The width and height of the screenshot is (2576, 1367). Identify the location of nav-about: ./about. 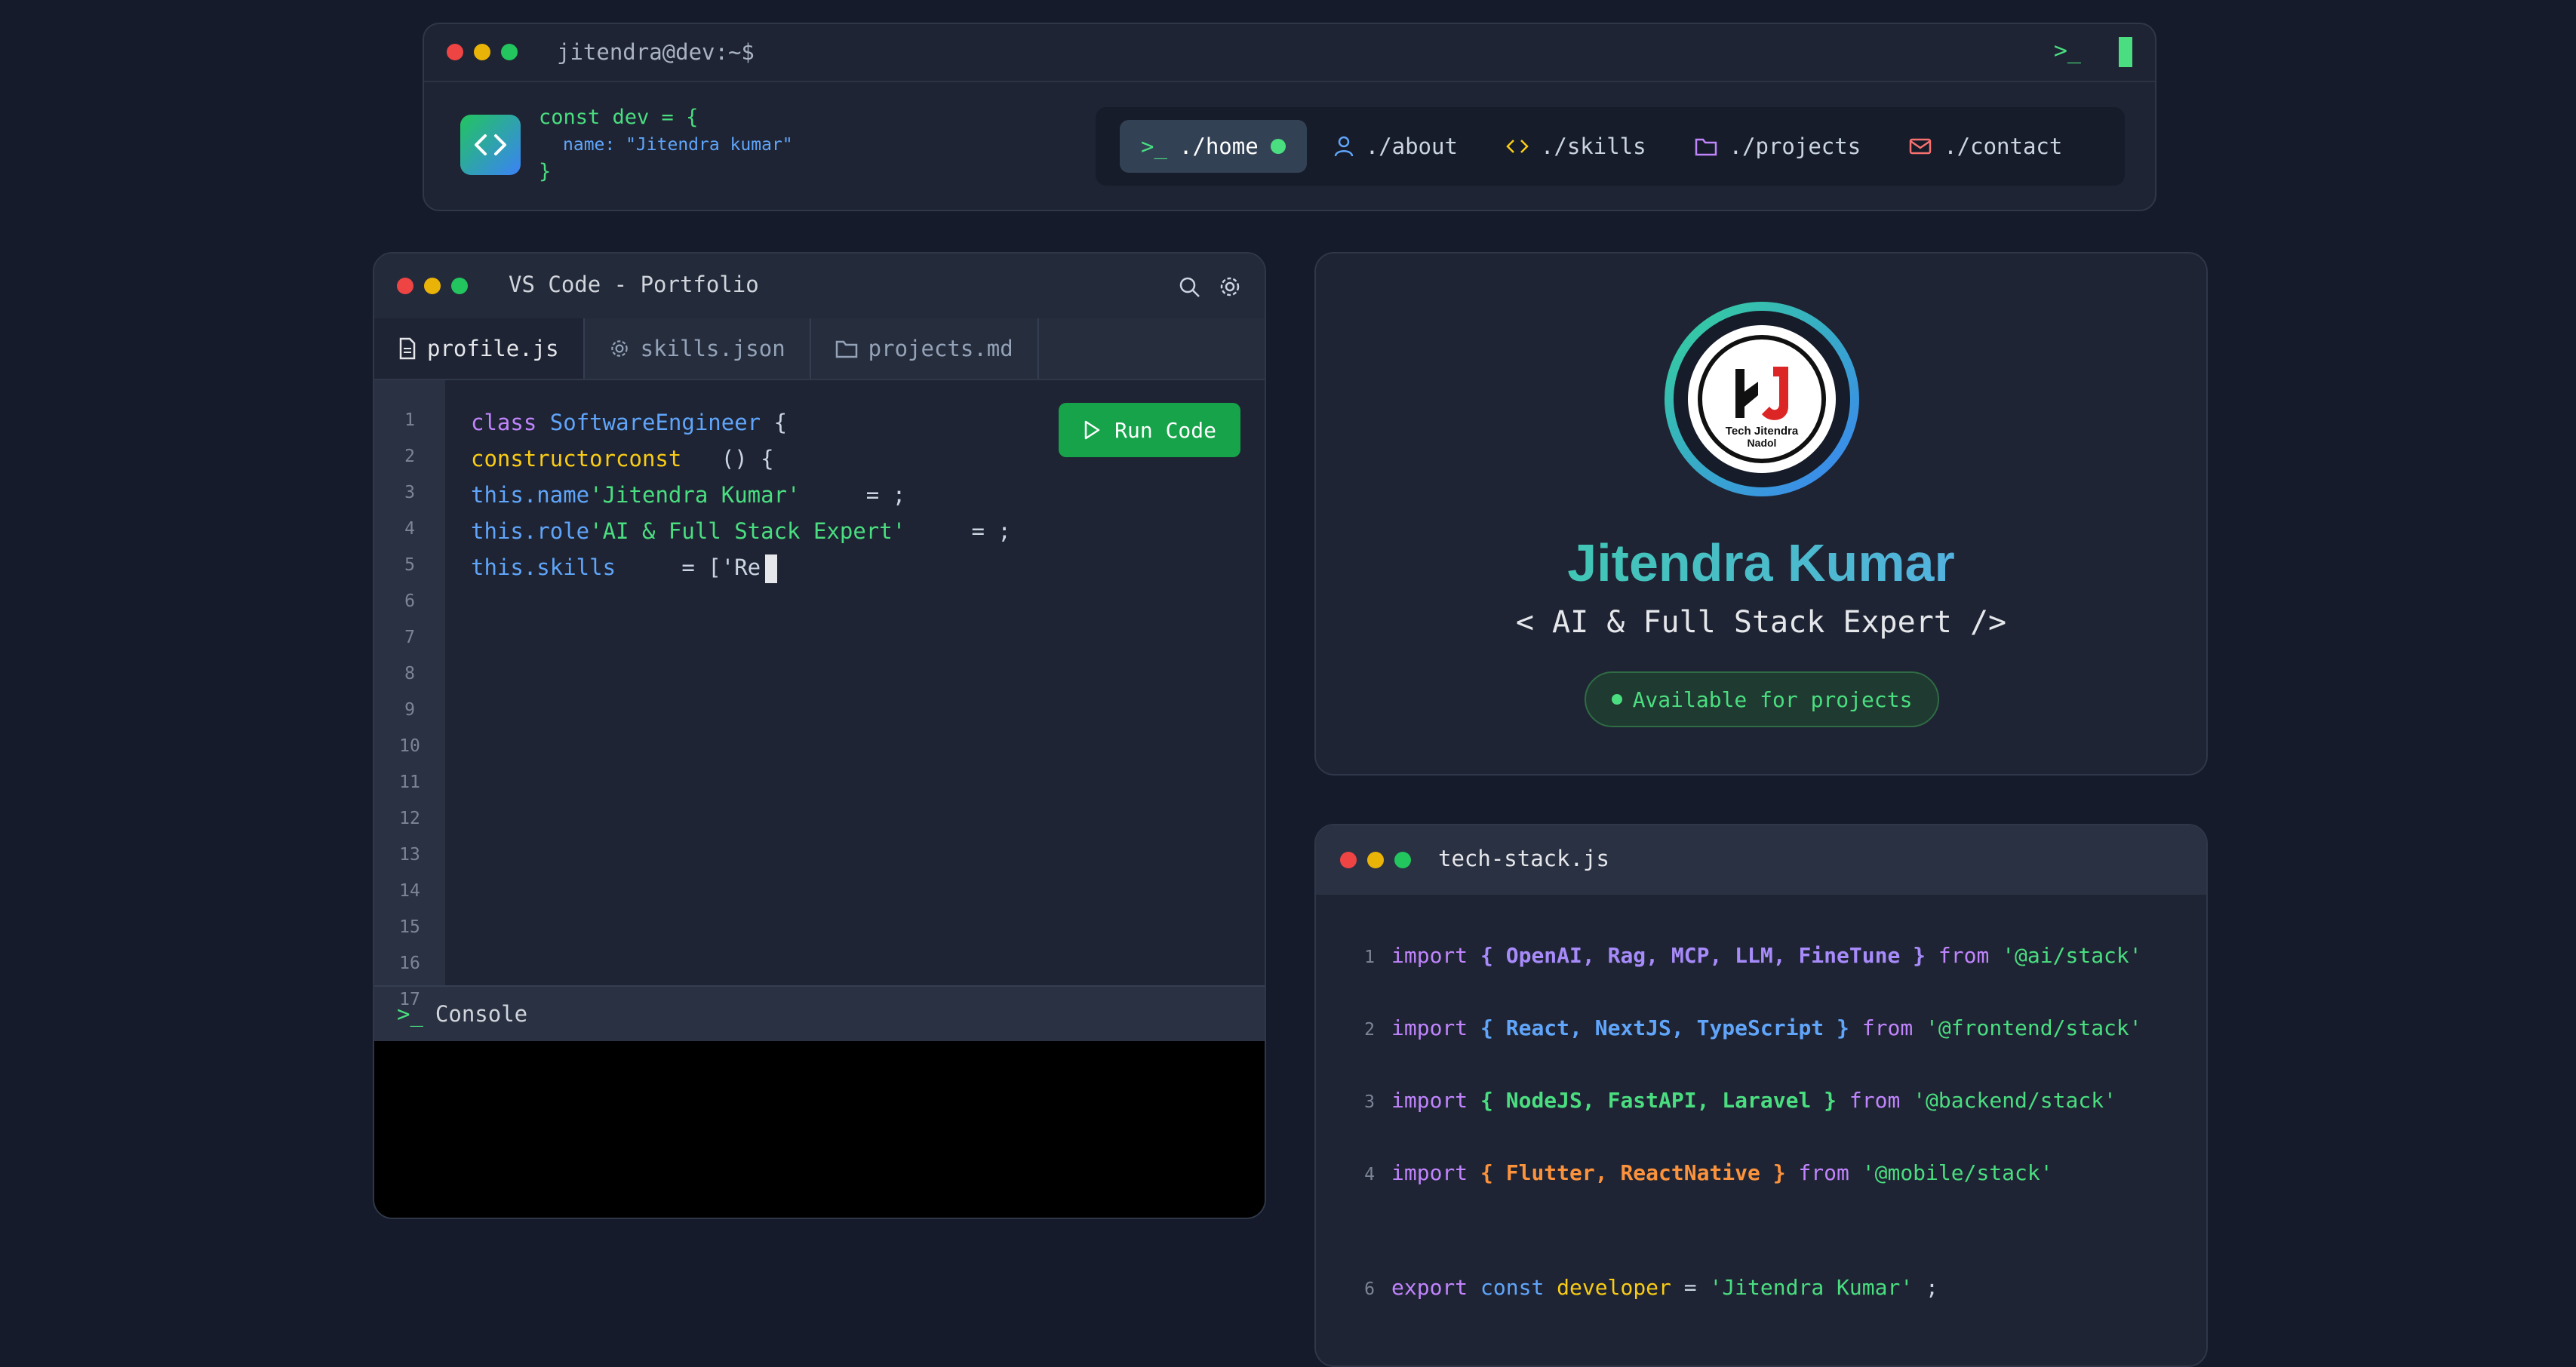
(1396, 146).